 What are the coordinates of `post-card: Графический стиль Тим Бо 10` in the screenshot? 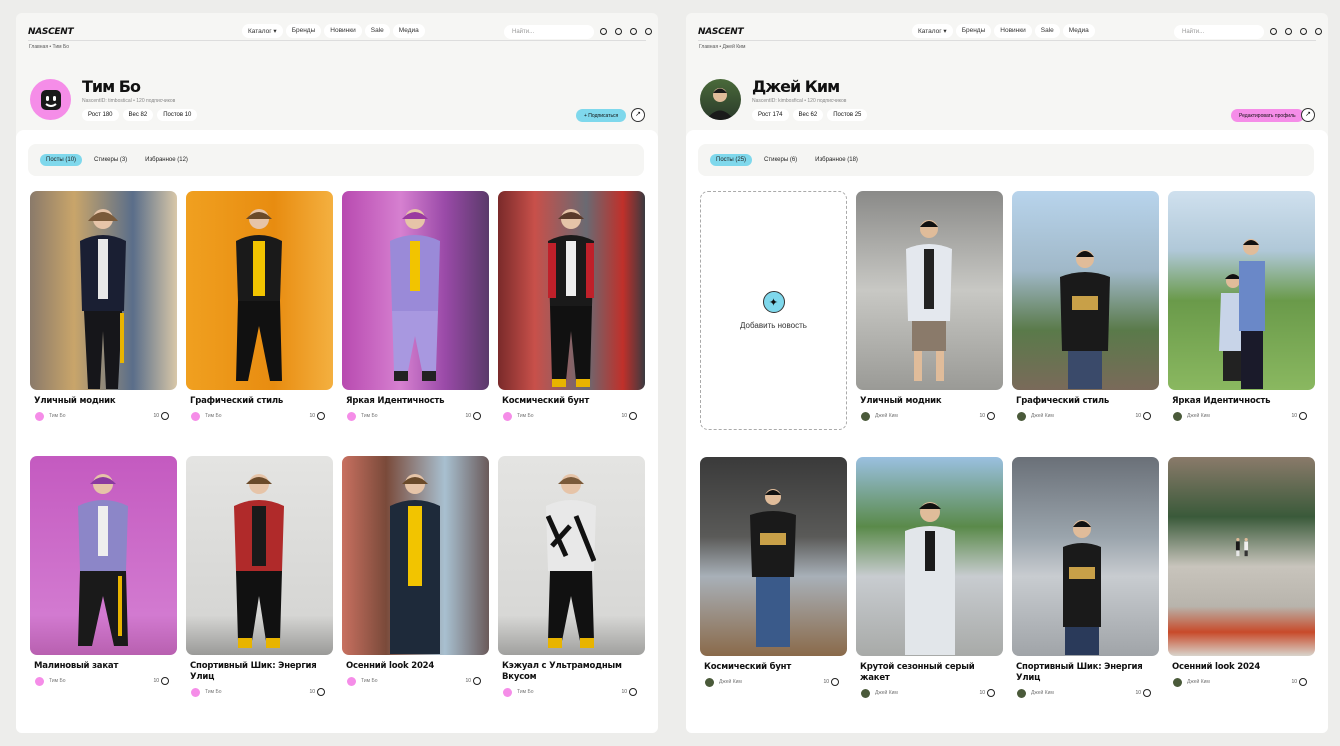 It's located at (259, 307).